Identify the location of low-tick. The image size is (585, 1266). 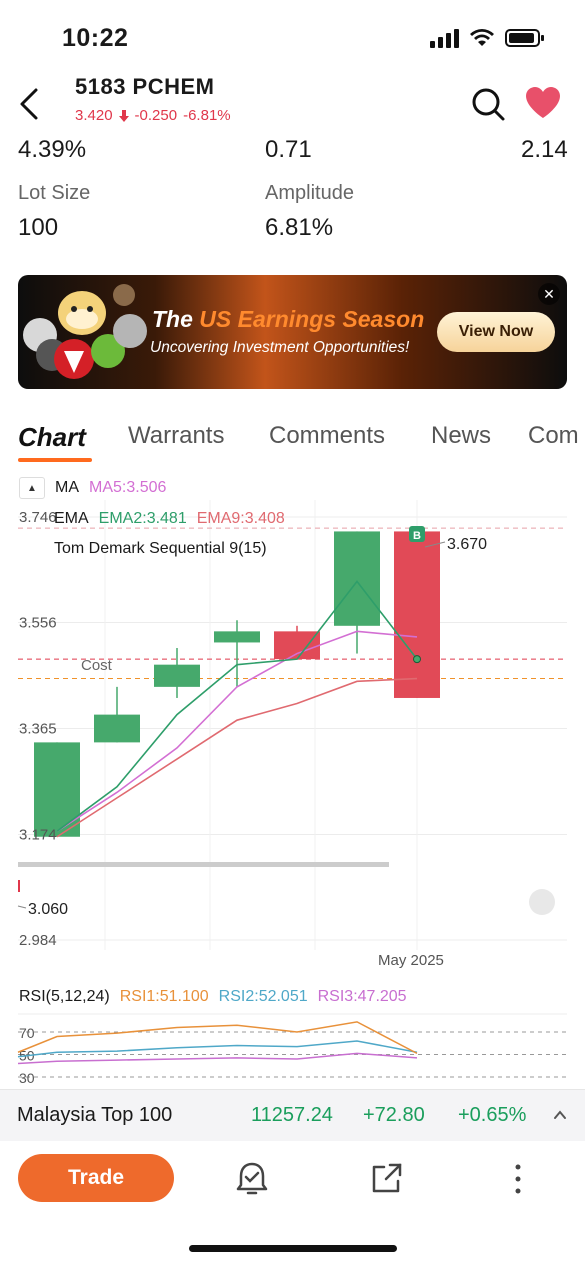
(19, 886).